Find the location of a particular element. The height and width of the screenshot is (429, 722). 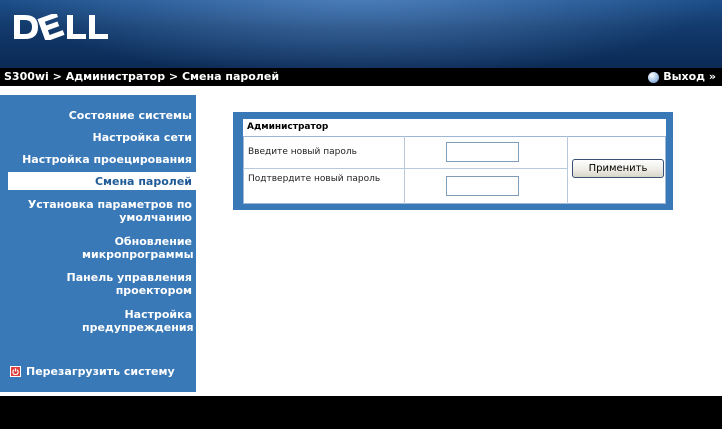

sidebar-item-label: Настройка предупреждения is located at coordinates (138, 321).